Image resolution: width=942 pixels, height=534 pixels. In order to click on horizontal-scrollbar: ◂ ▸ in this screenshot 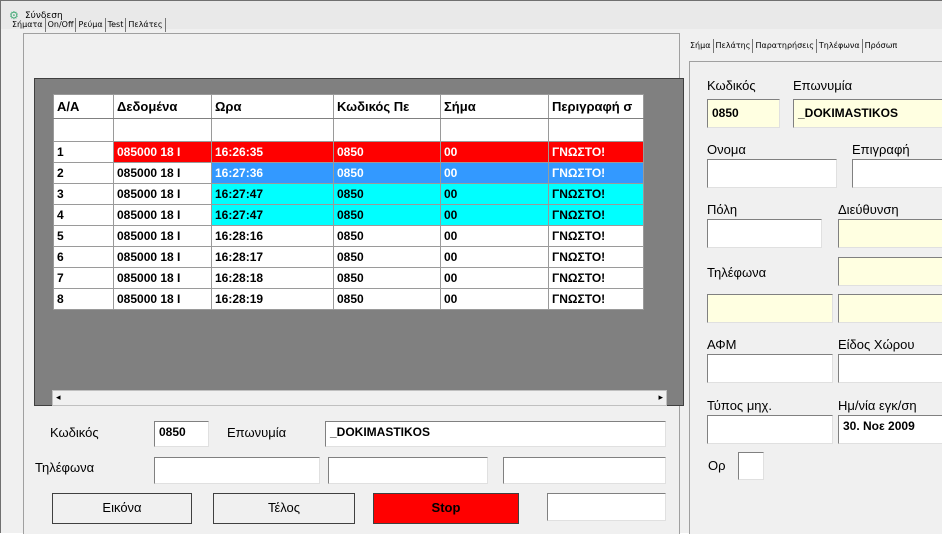, I will do `click(359, 398)`.